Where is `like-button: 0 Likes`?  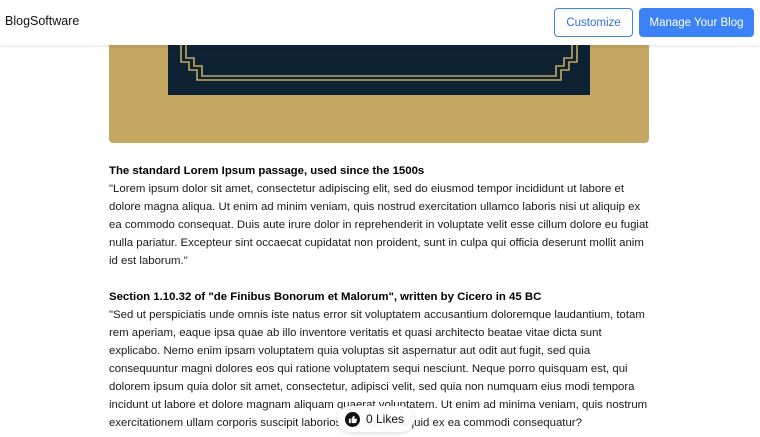 like-button: 0 Likes is located at coordinates (376, 419).